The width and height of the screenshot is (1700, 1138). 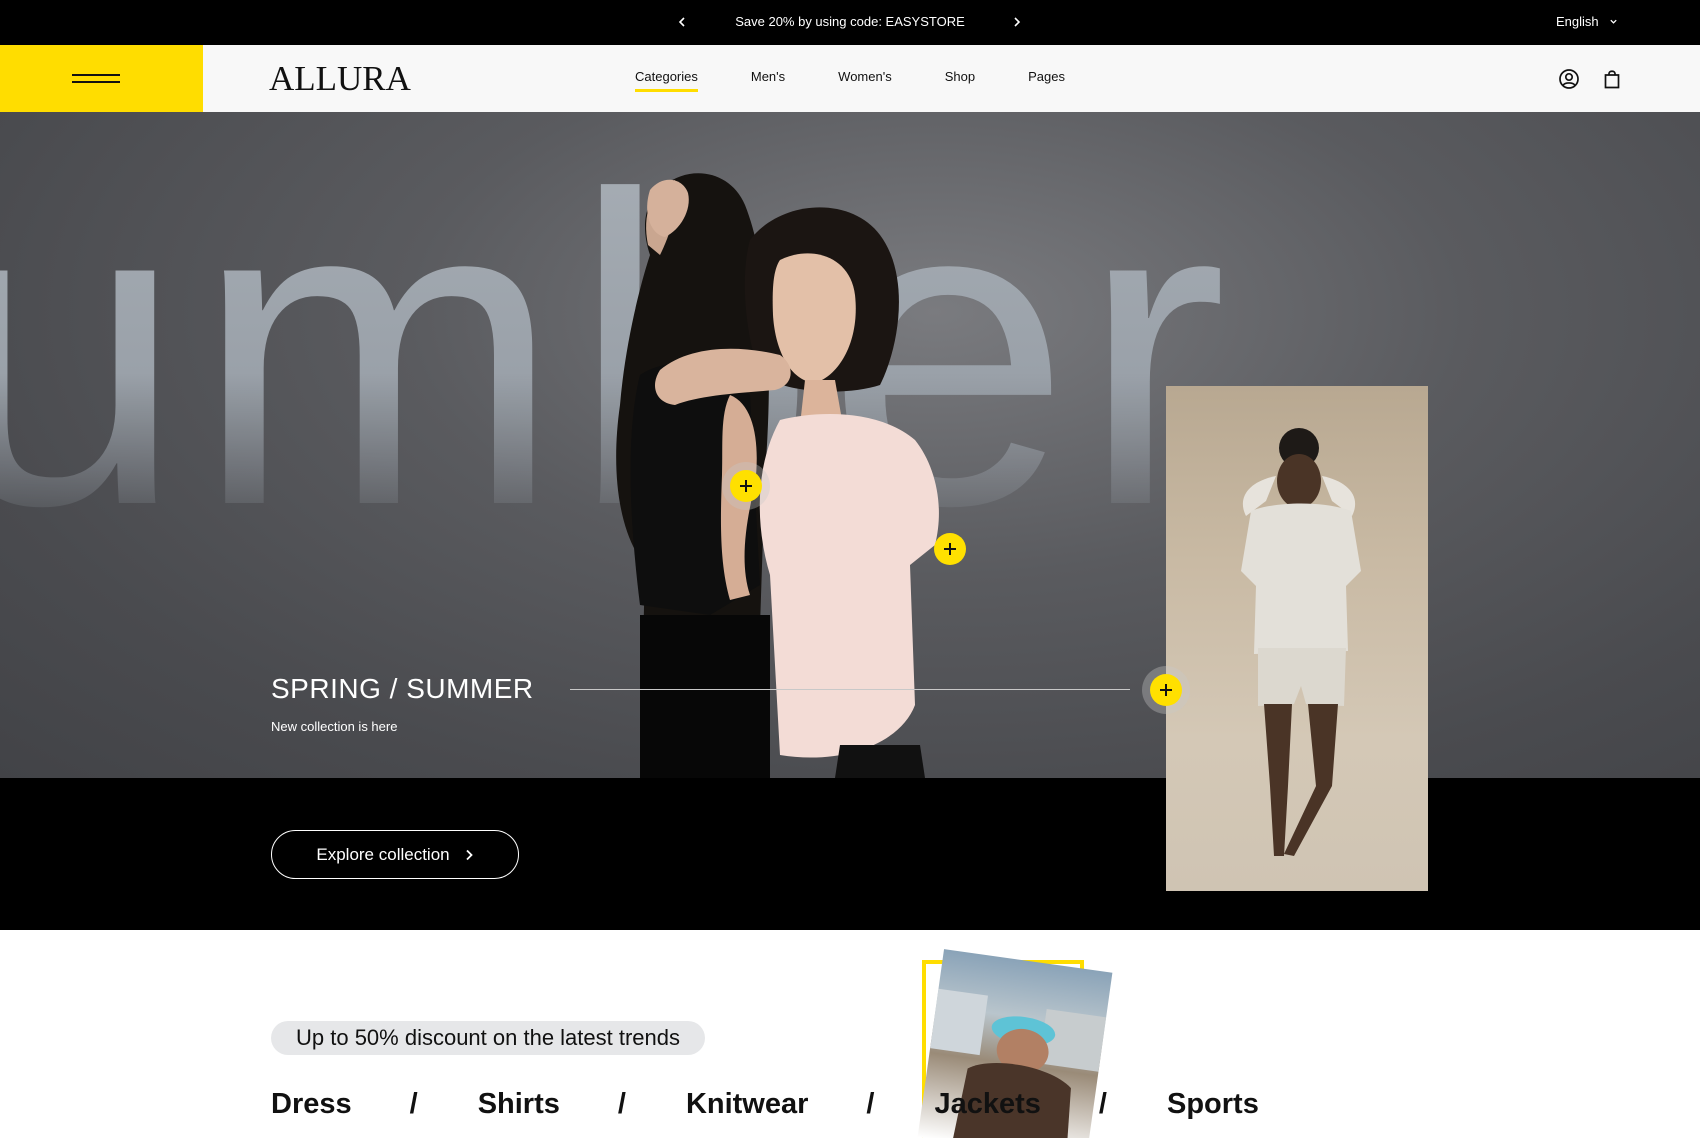 What do you see at coordinates (1301, 642) in the screenshot?
I see `side-model-illustration` at bounding box center [1301, 642].